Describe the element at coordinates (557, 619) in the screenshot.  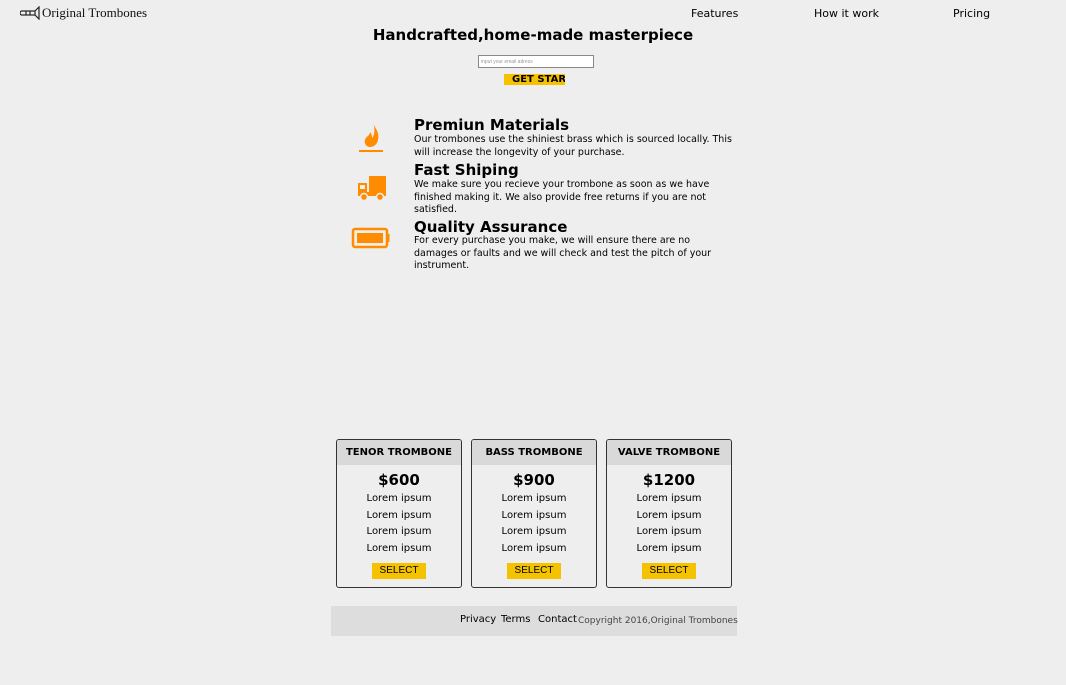
I see `footer-link-contact: Contact` at that location.